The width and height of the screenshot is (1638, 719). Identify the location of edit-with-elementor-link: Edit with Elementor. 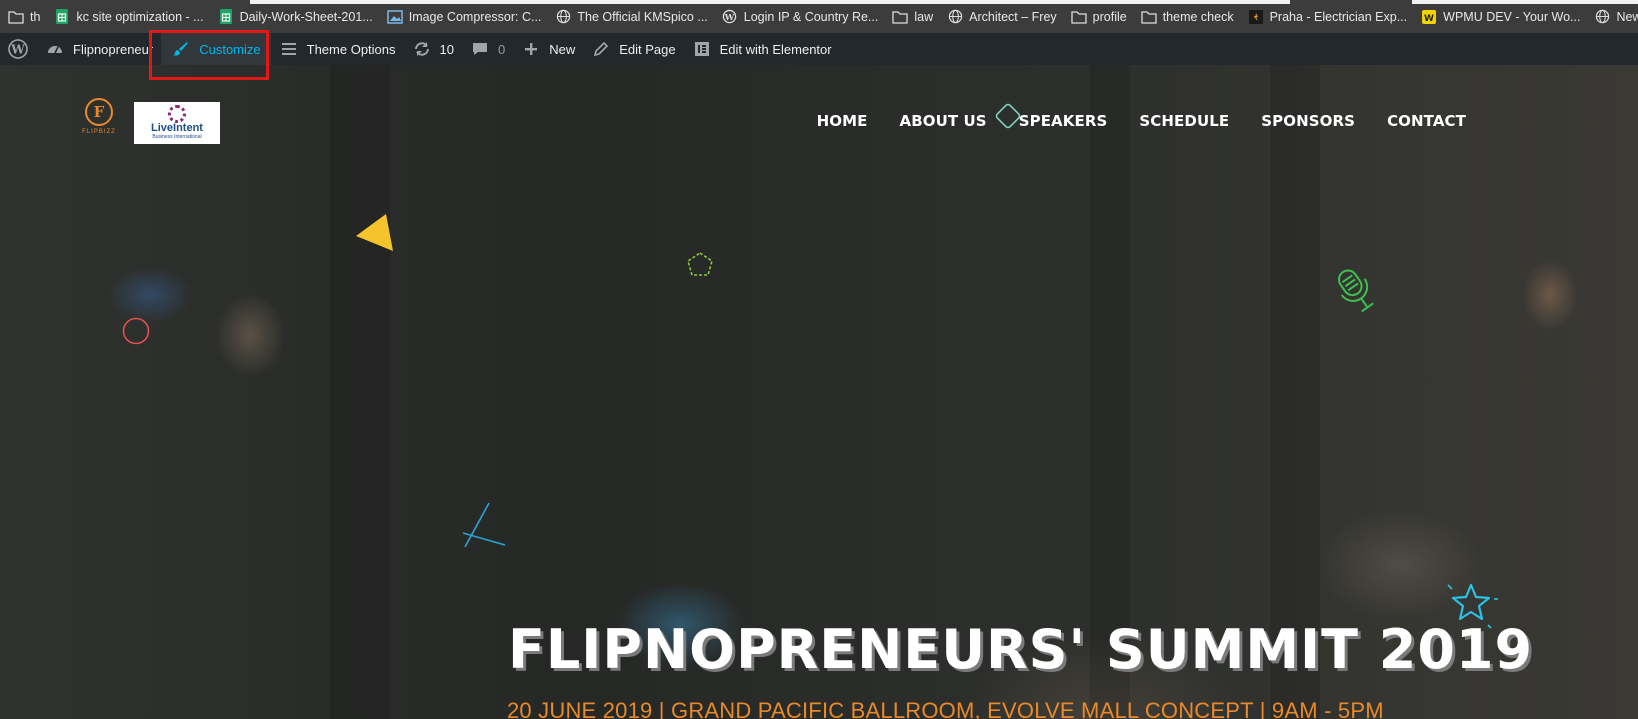
(762, 49).